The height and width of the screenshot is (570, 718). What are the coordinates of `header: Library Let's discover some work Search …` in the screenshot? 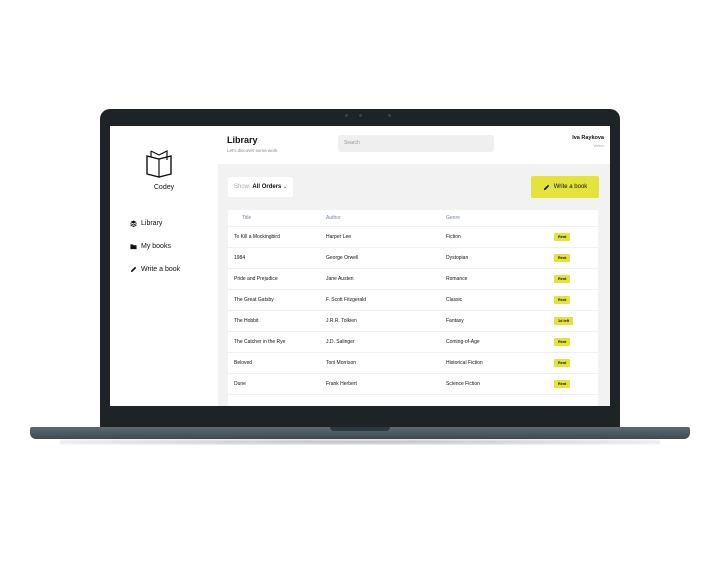 It's located at (414, 145).